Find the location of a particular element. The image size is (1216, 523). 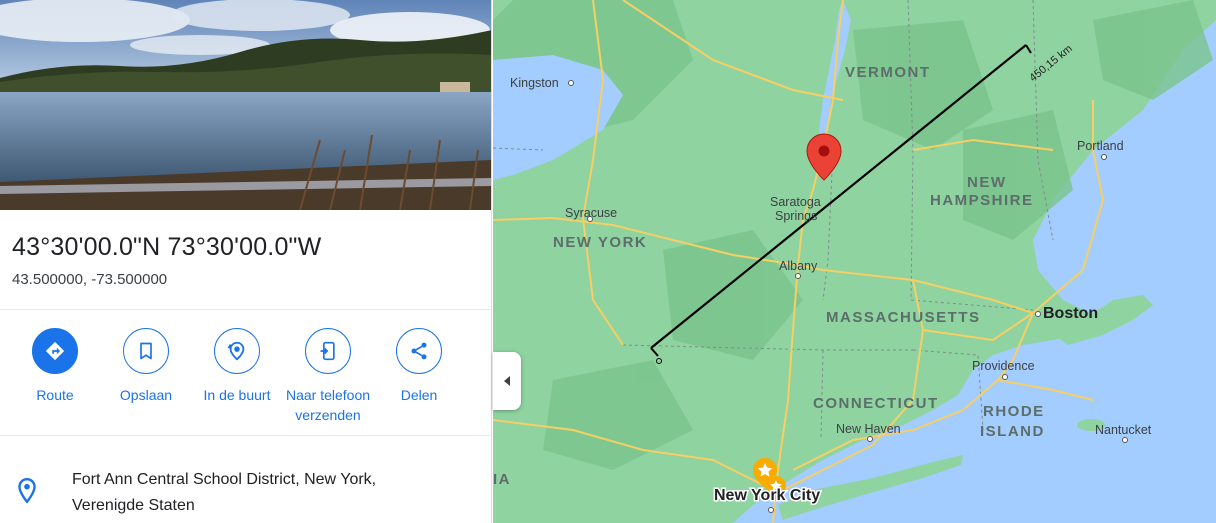

chevron-left-icon is located at coordinates (507, 381).